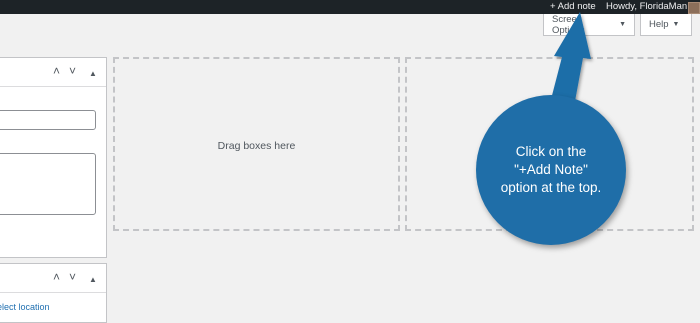 Image resolution: width=700 pixels, height=323 pixels. What do you see at coordinates (551, 187) in the screenshot?
I see `callout-line-3: option at the top.` at bounding box center [551, 187].